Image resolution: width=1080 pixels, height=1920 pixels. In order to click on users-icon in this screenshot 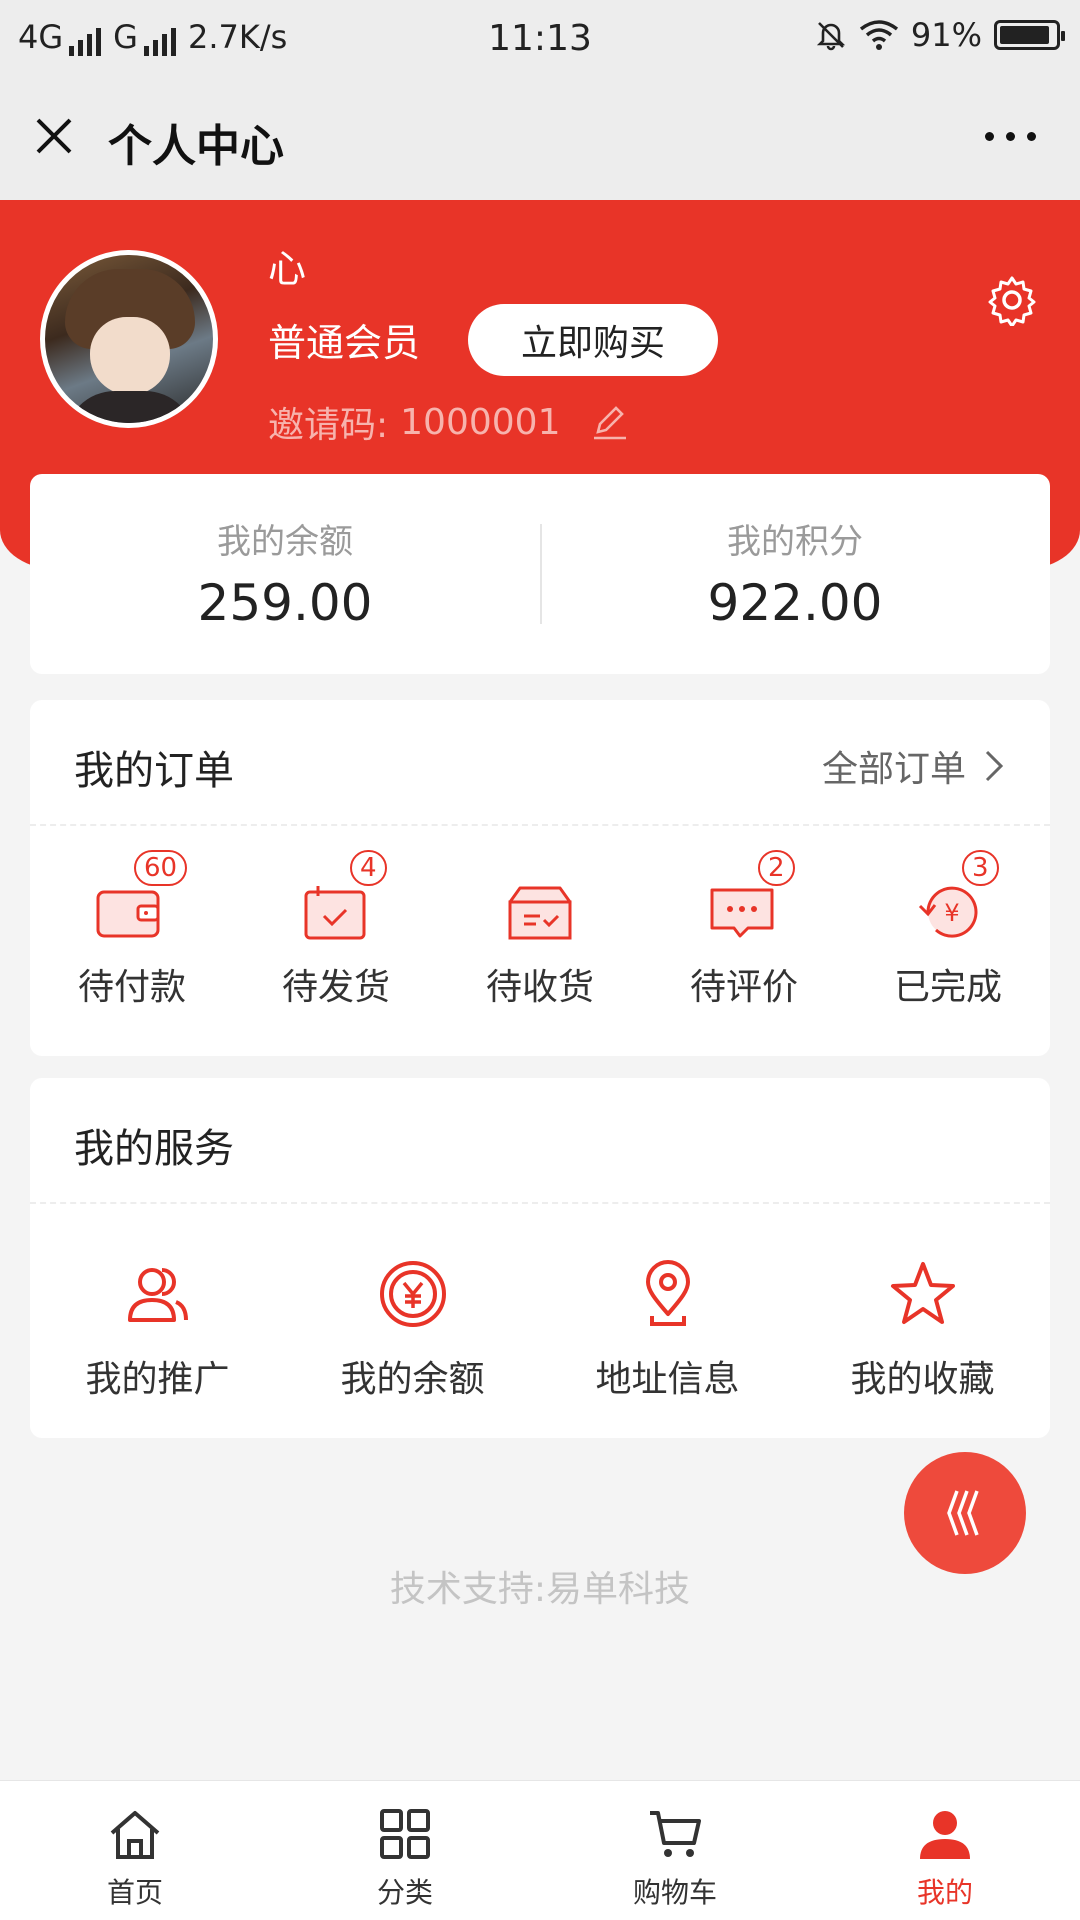, I will do `click(158, 1295)`.